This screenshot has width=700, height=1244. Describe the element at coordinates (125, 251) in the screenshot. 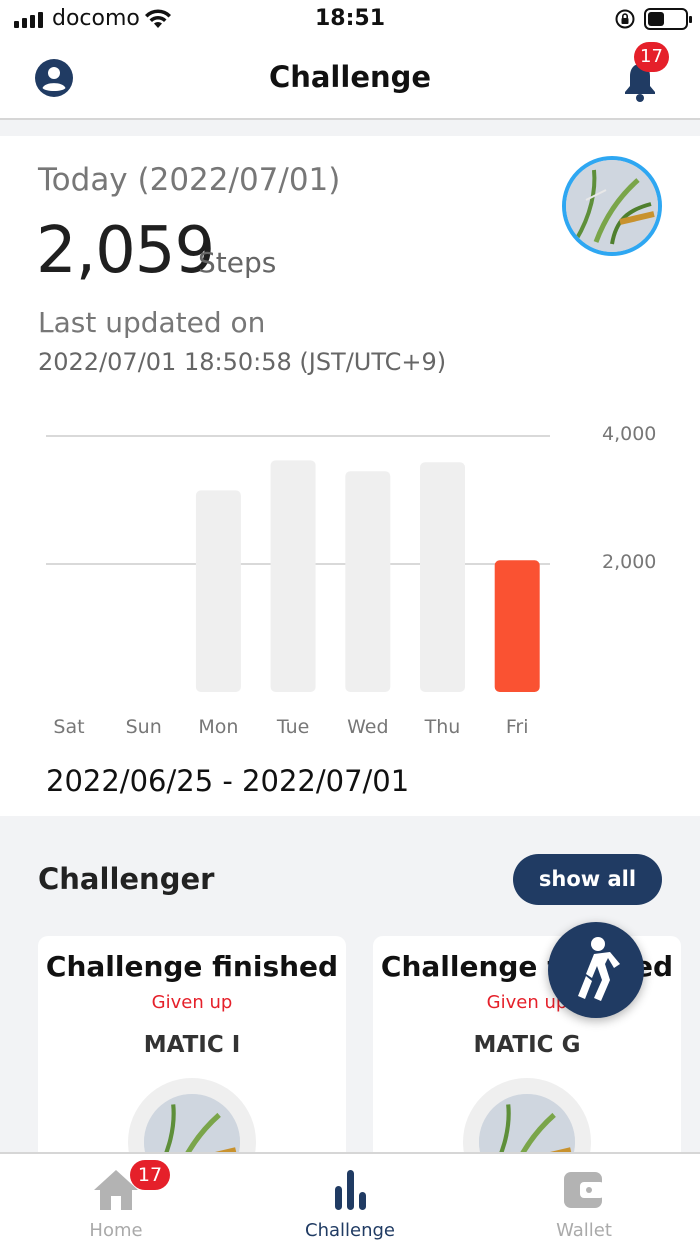

I see `steps-count: 2,059` at that location.